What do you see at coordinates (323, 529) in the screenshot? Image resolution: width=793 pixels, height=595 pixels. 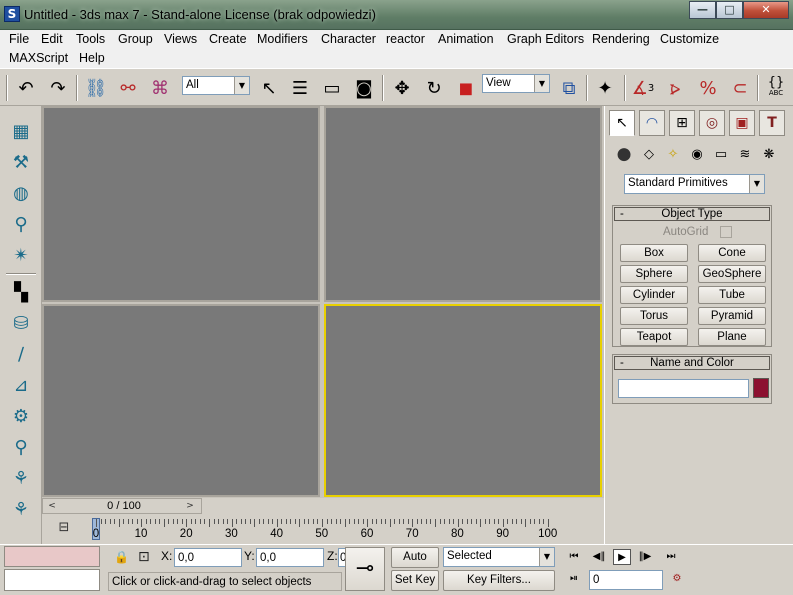 I see `track-bar: ⊟ 0 10 20 30 40 50 60 70 80 90 100` at bounding box center [323, 529].